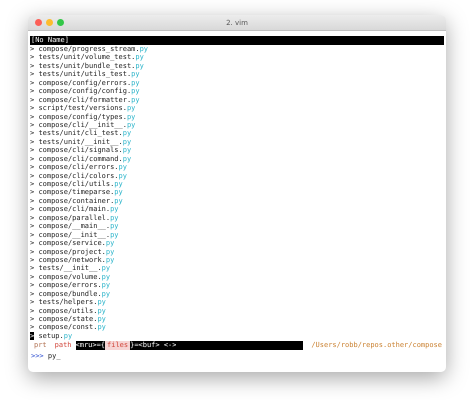  What do you see at coordinates (49, 22) in the screenshot?
I see `minimize-button` at bounding box center [49, 22].